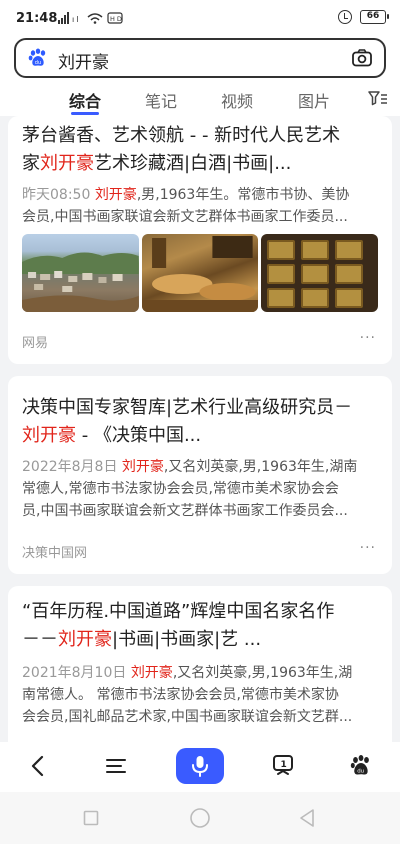  Describe the element at coordinates (37, 57) in the screenshot. I see `baidu-paw-icon: du` at that location.